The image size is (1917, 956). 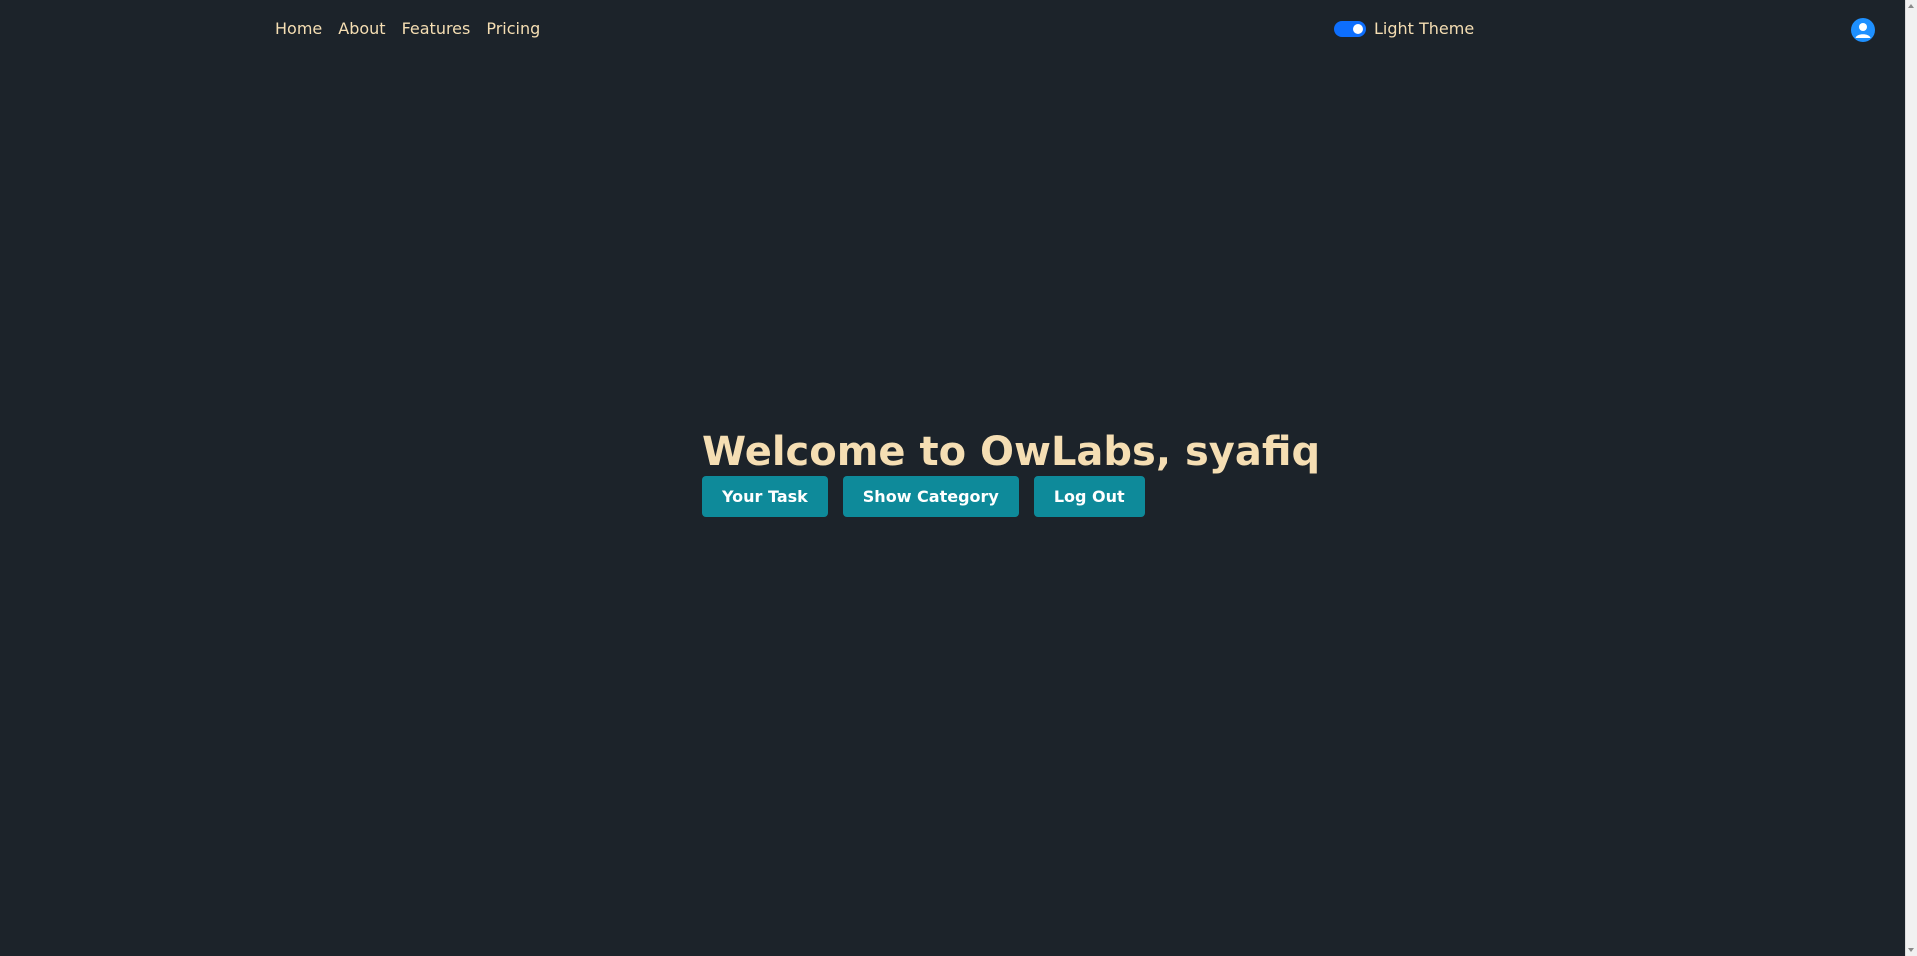 I want to click on theme-switch, so click(x=1350, y=29).